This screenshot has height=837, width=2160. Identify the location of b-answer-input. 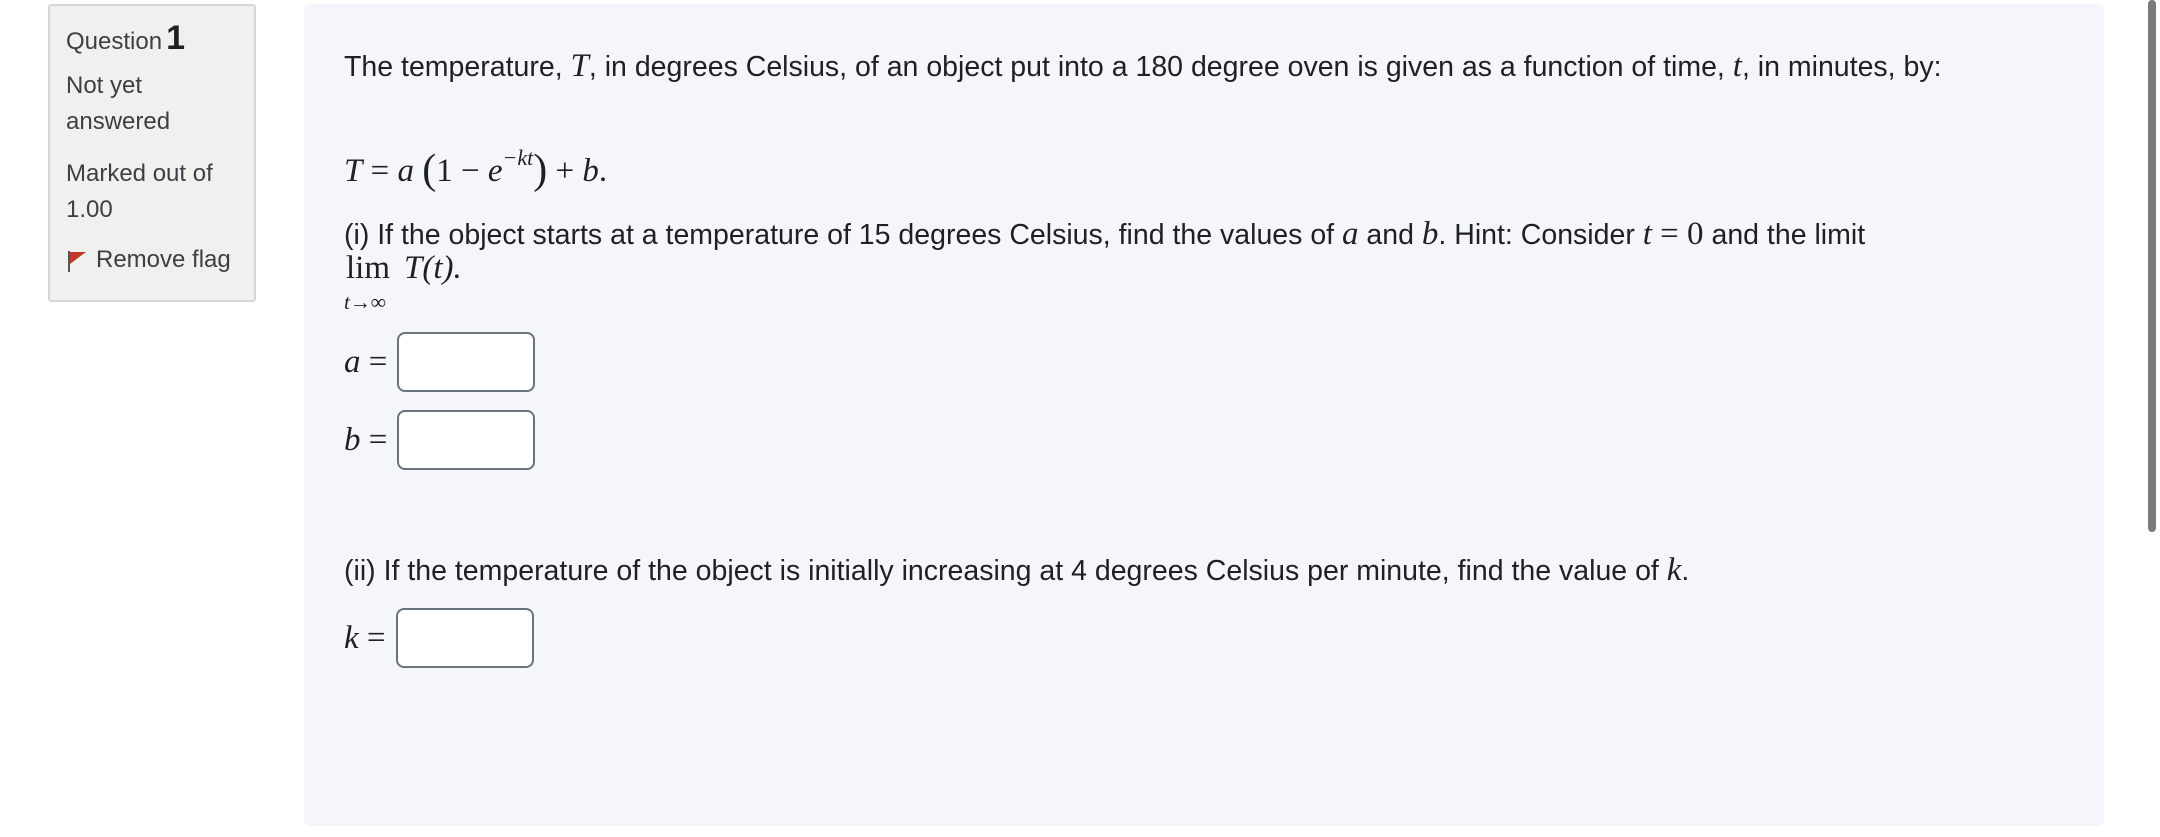
(466, 440).